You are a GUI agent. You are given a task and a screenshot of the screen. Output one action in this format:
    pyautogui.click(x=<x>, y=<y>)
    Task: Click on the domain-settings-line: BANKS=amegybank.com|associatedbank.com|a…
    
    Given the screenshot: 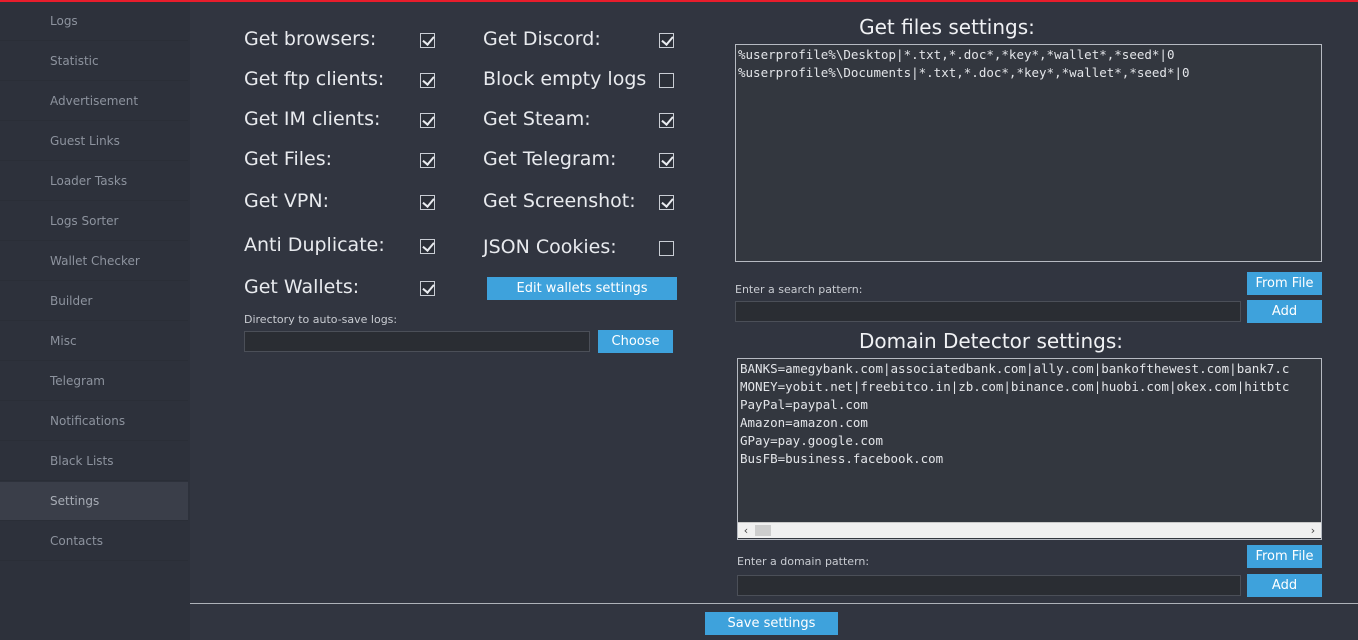 What is the action you would take?
    pyautogui.click(x=1015, y=368)
    